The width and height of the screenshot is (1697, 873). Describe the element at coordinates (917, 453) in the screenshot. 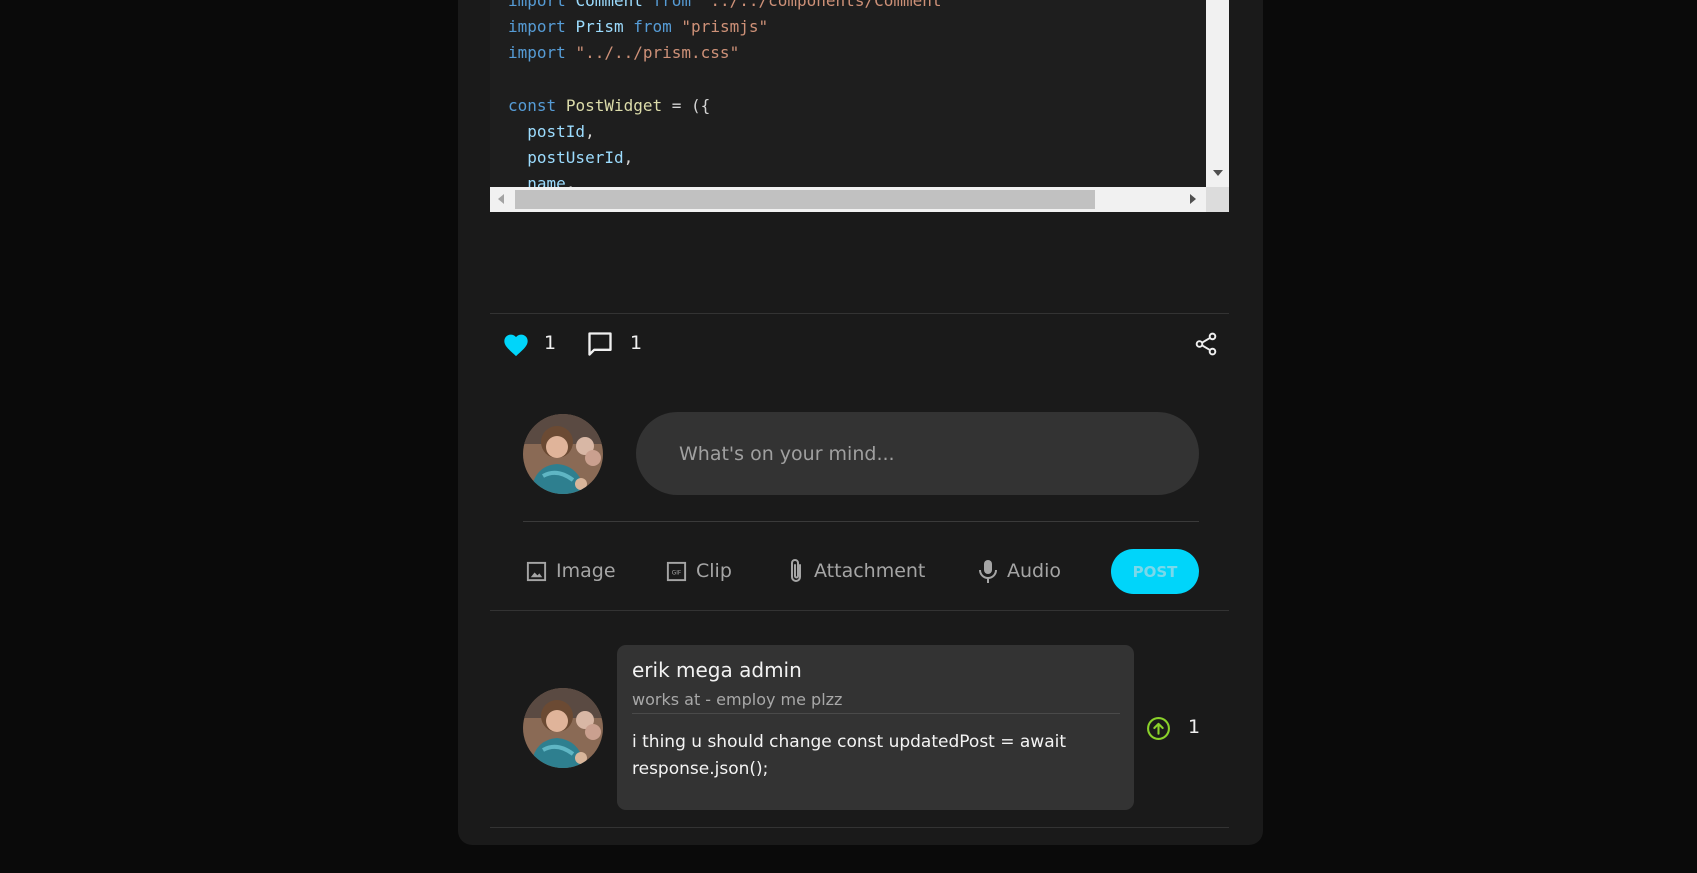

I see `post-input` at that location.